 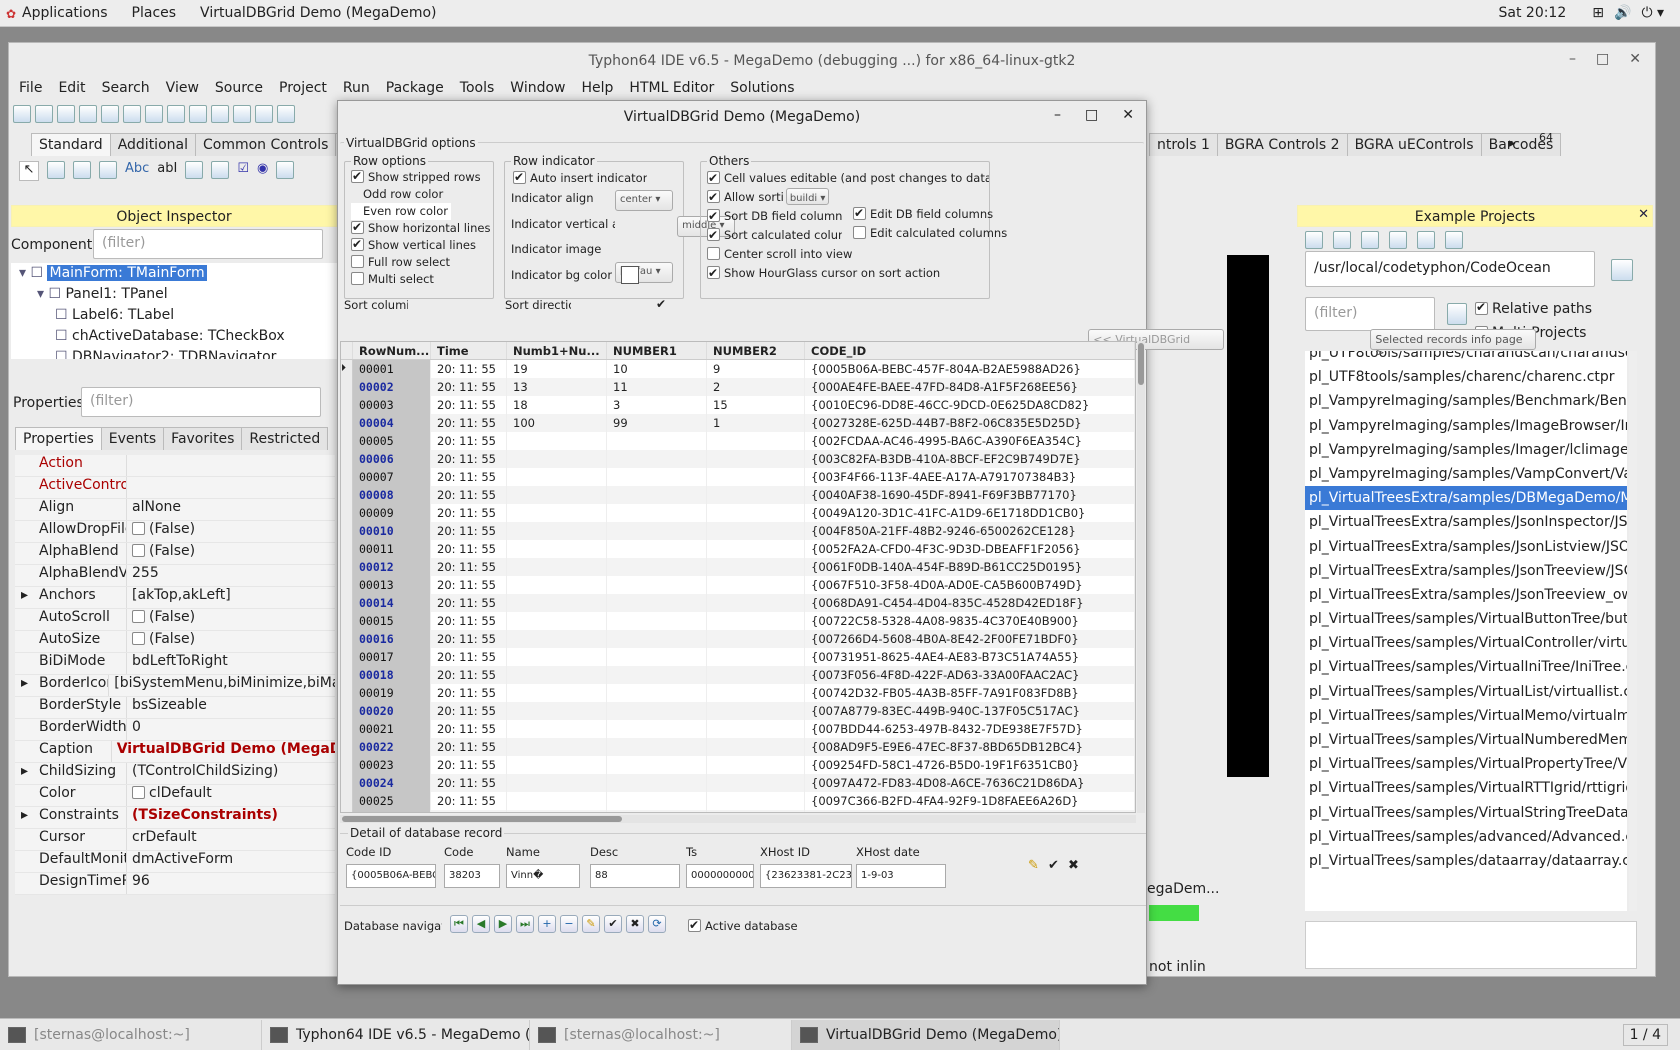 What do you see at coordinates (175, 664) in the screenshot?
I see `property-row: BiDiMode bdLeftToRight` at bounding box center [175, 664].